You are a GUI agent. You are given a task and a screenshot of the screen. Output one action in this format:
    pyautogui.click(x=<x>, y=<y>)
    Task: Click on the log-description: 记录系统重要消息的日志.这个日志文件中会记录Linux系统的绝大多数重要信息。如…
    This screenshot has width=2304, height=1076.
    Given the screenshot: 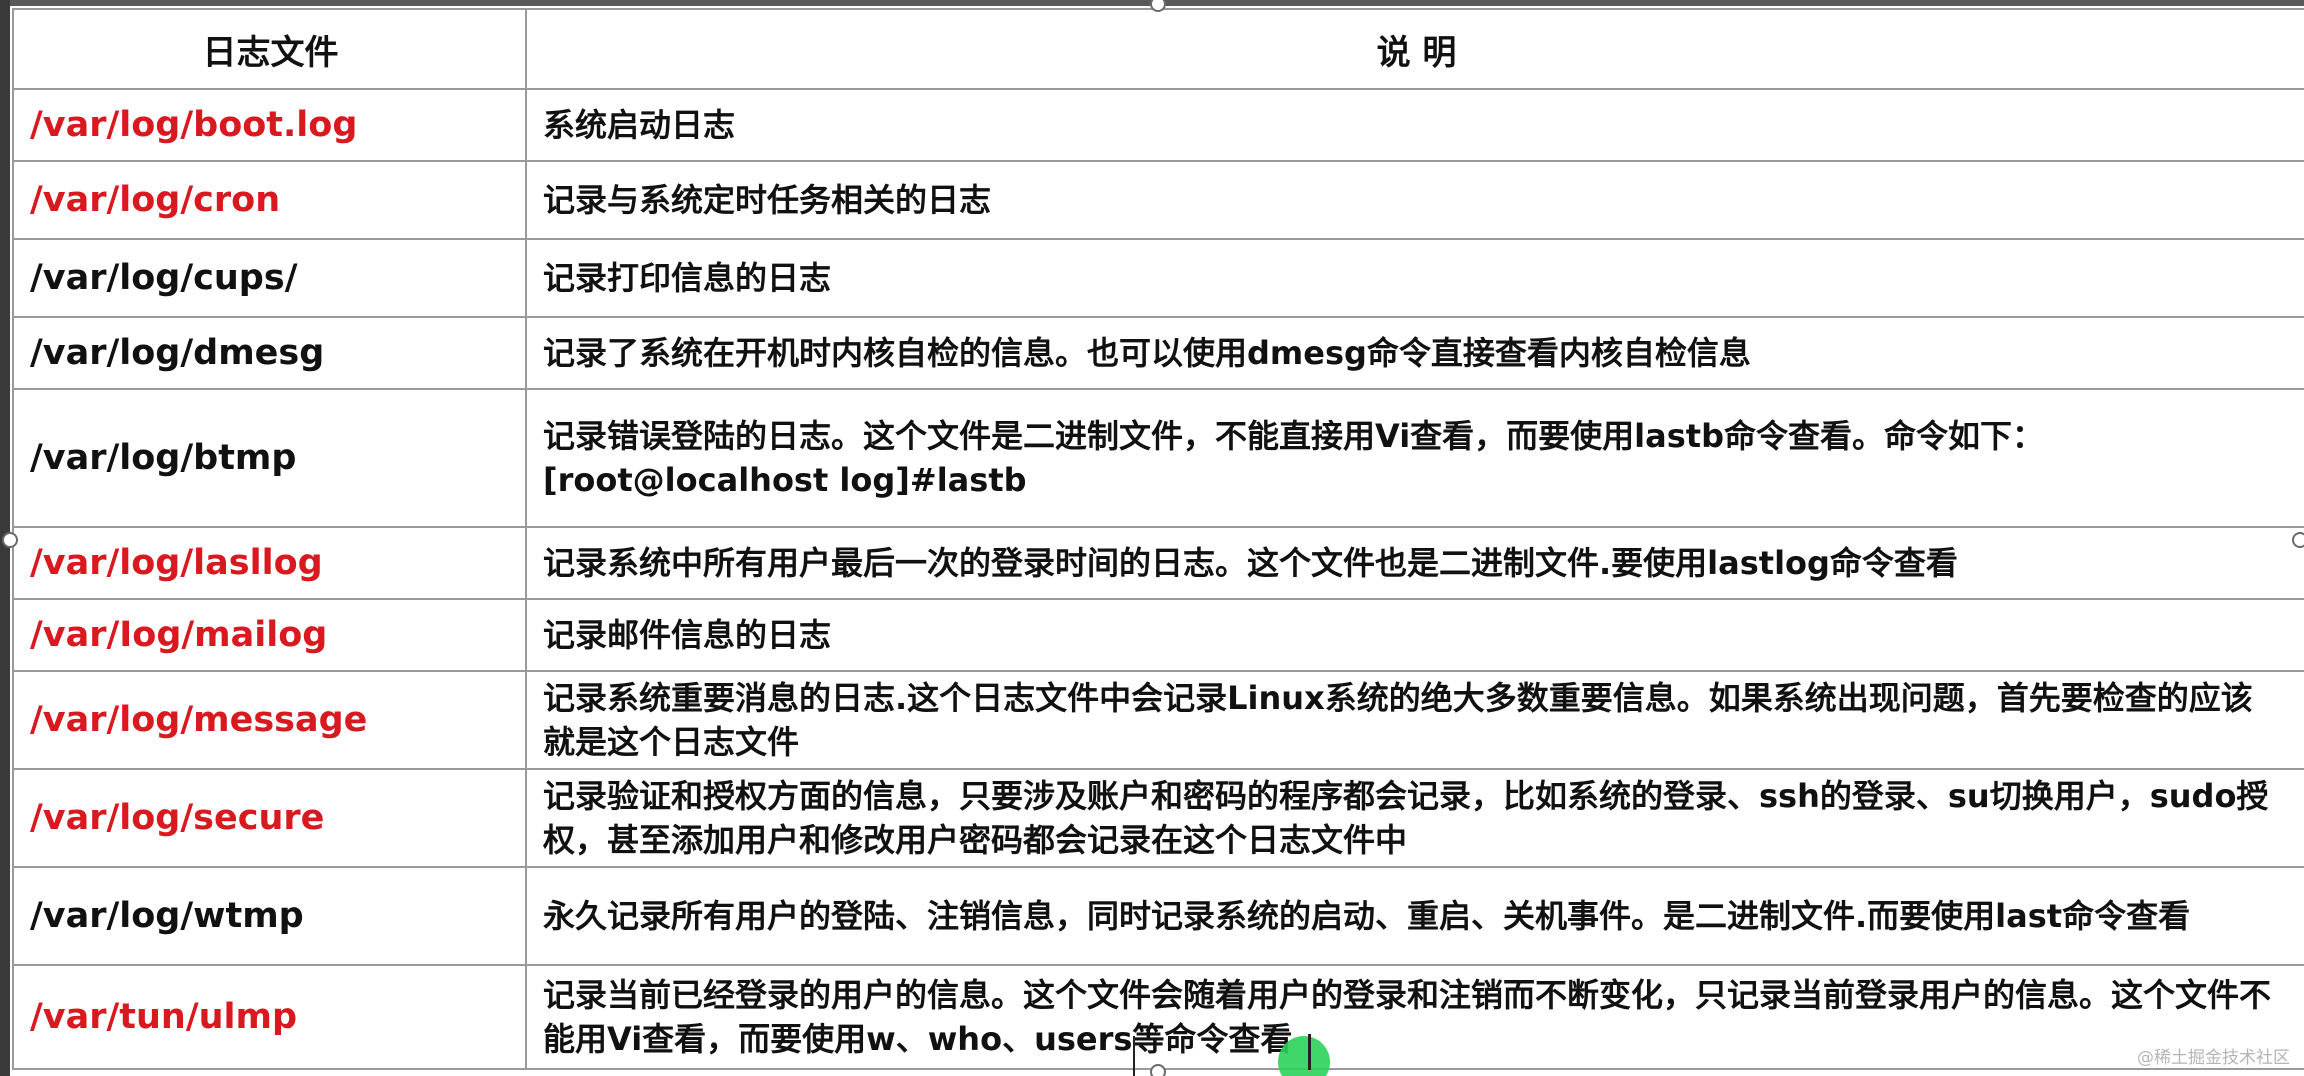 What is the action you would take?
    pyautogui.click(x=1414, y=720)
    